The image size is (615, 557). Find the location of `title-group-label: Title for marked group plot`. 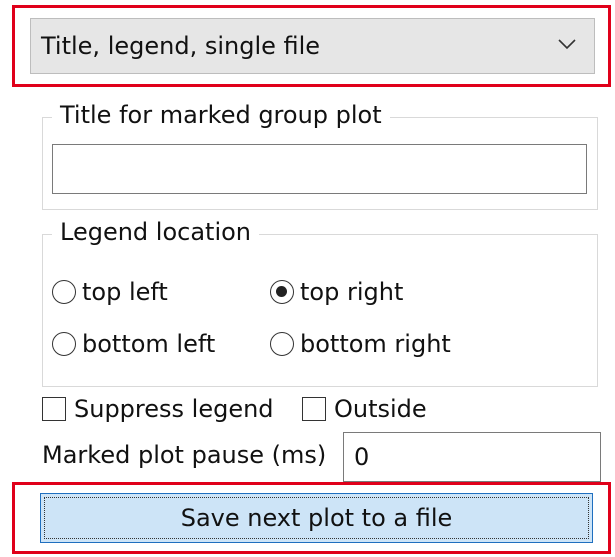

title-group-label: Title for marked group plot is located at coordinates (221, 115).